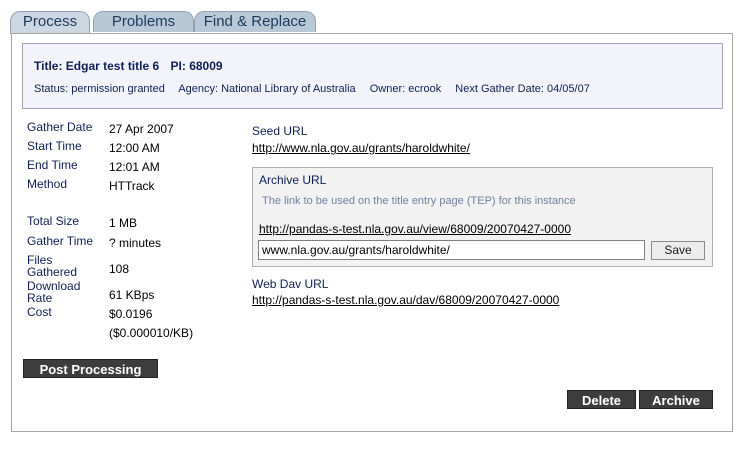 This screenshot has width=746, height=452. Describe the element at coordinates (48, 66) in the screenshot. I see `title-prefix: Title:` at that location.